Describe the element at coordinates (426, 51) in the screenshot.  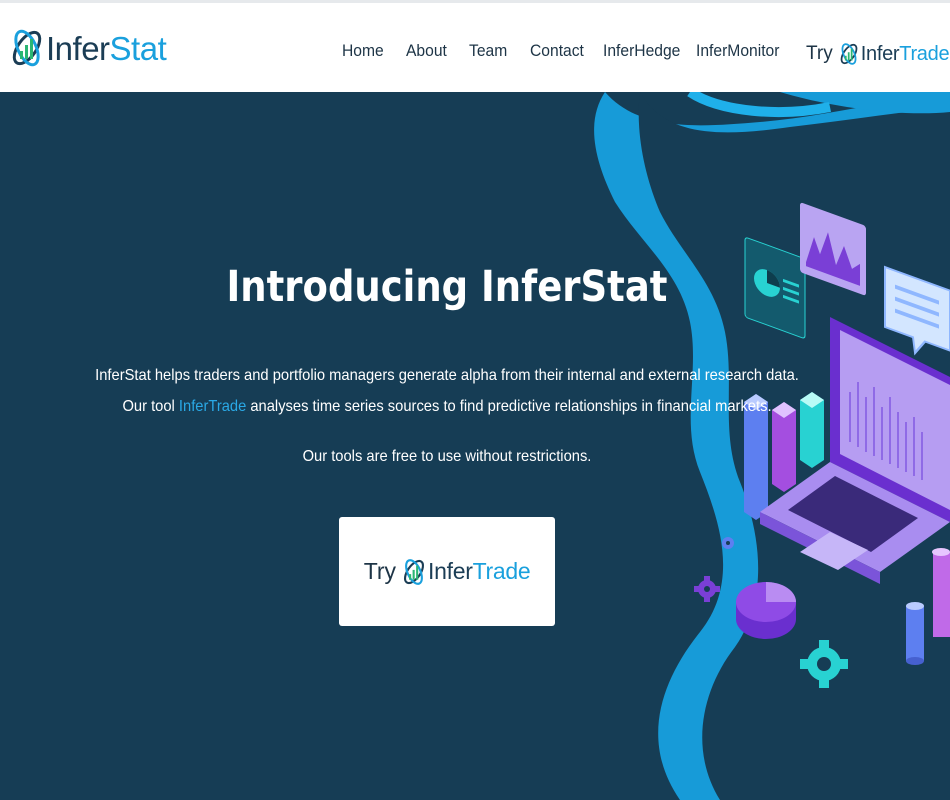
I see `nav-about: About` at that location.